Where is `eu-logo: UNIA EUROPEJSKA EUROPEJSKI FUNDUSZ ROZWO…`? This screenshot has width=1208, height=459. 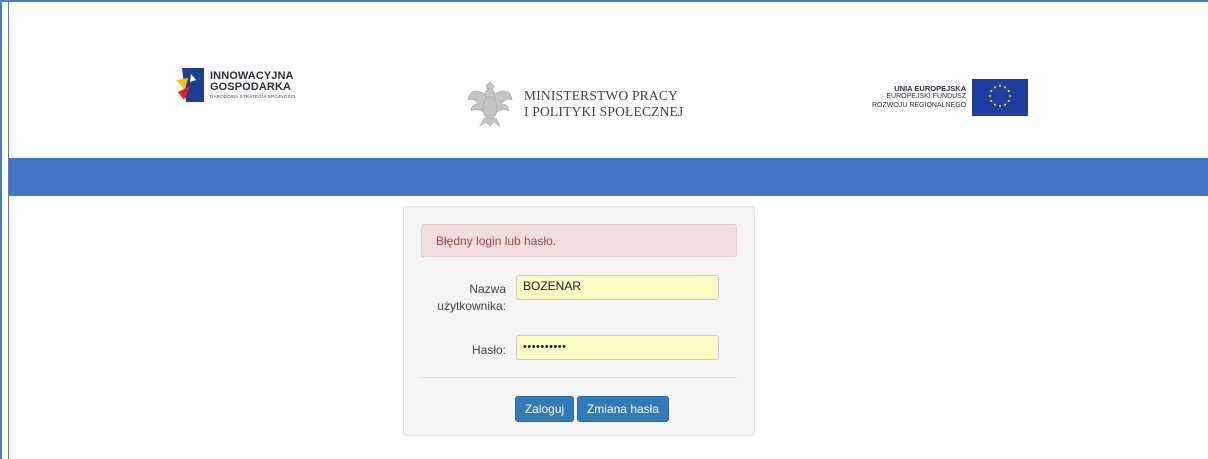 eu-logo: UNIA EUROPEJSKA EUROPEJSKI FUNDUSZ ROZWO… is located at coordinates (950, 97).